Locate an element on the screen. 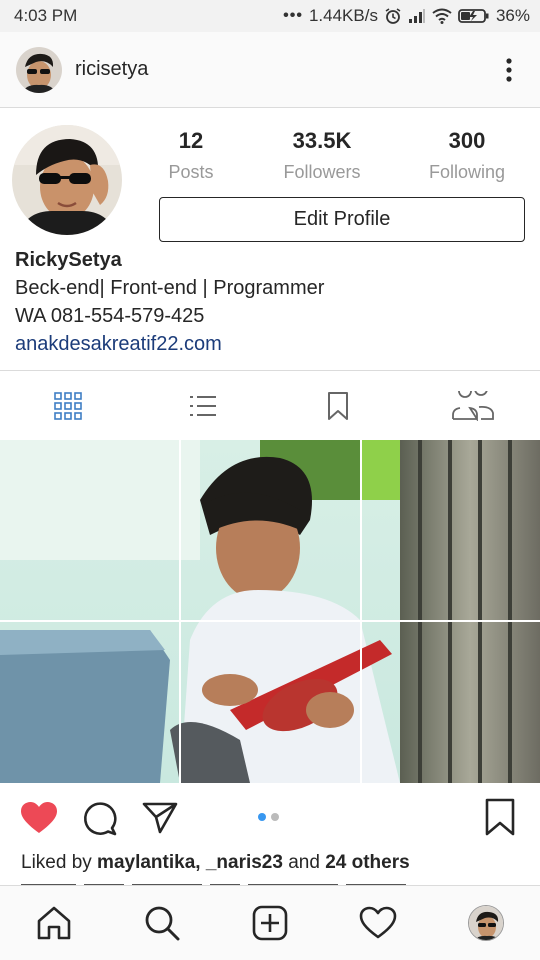 This screenshot has height=960, width=540. nav-add-post is located at coordinates (270, 923).